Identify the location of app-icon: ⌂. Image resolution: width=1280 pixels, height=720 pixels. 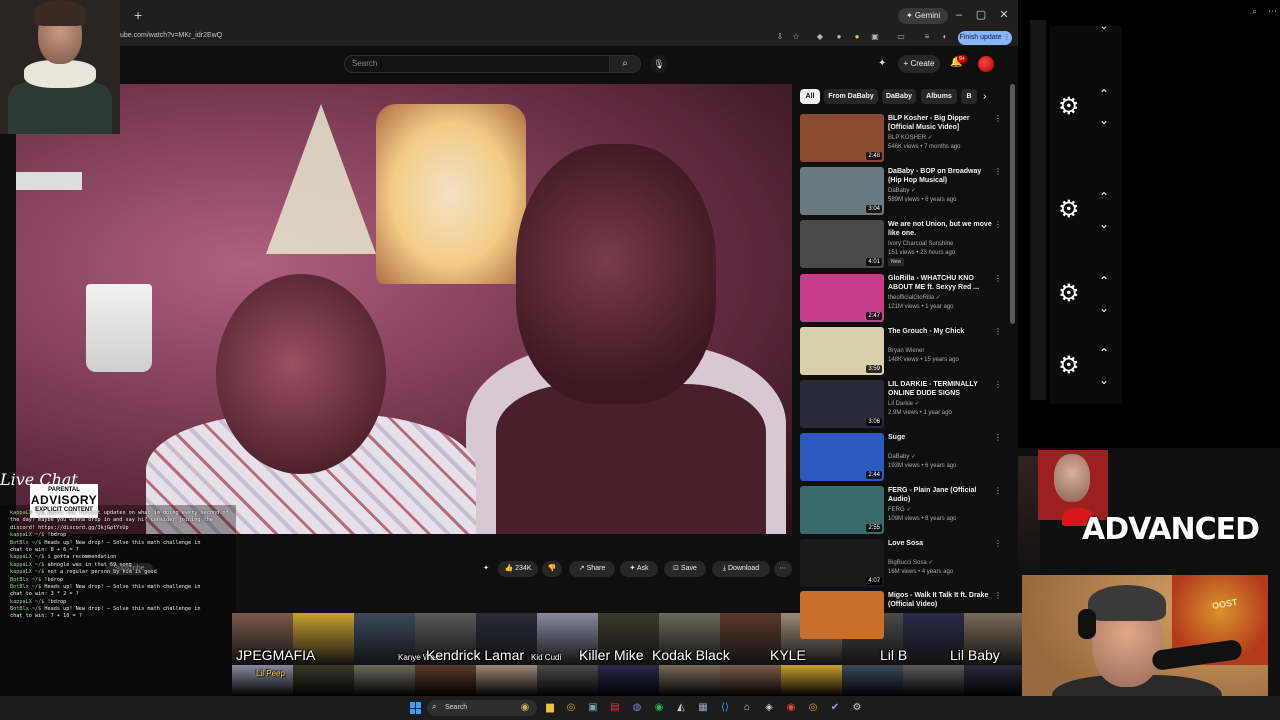
(747, 708).